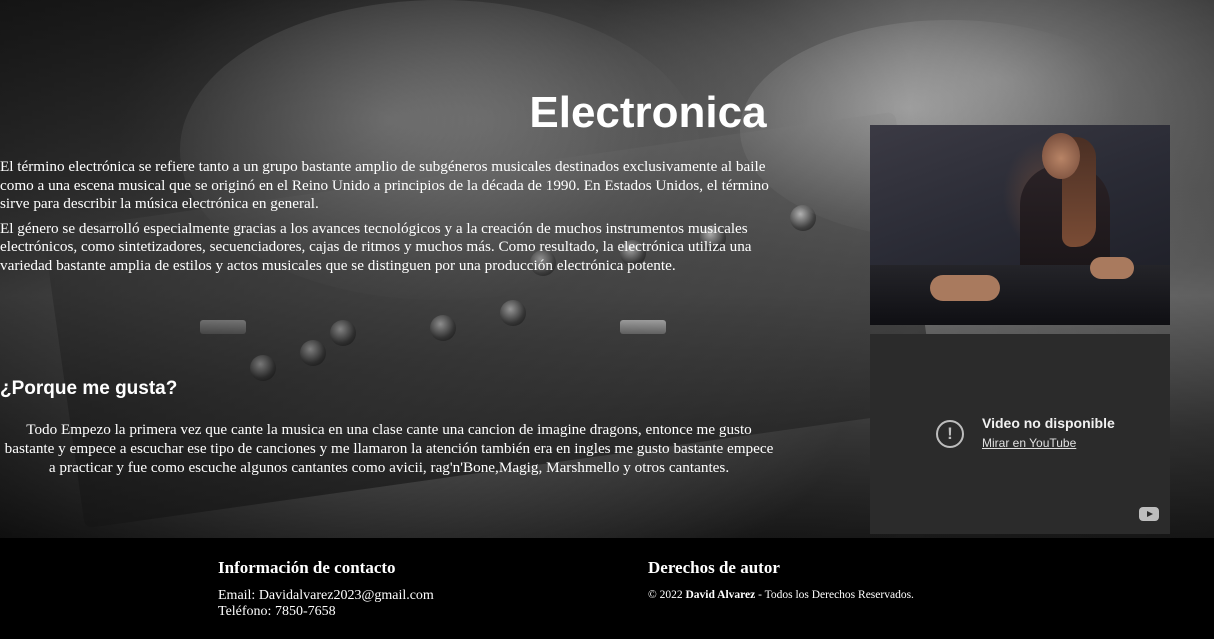 This screenshot has height=639, width=1214. I want to click on watch-on-youtube-link: Mirar en YouTube, so click(1029, 443).